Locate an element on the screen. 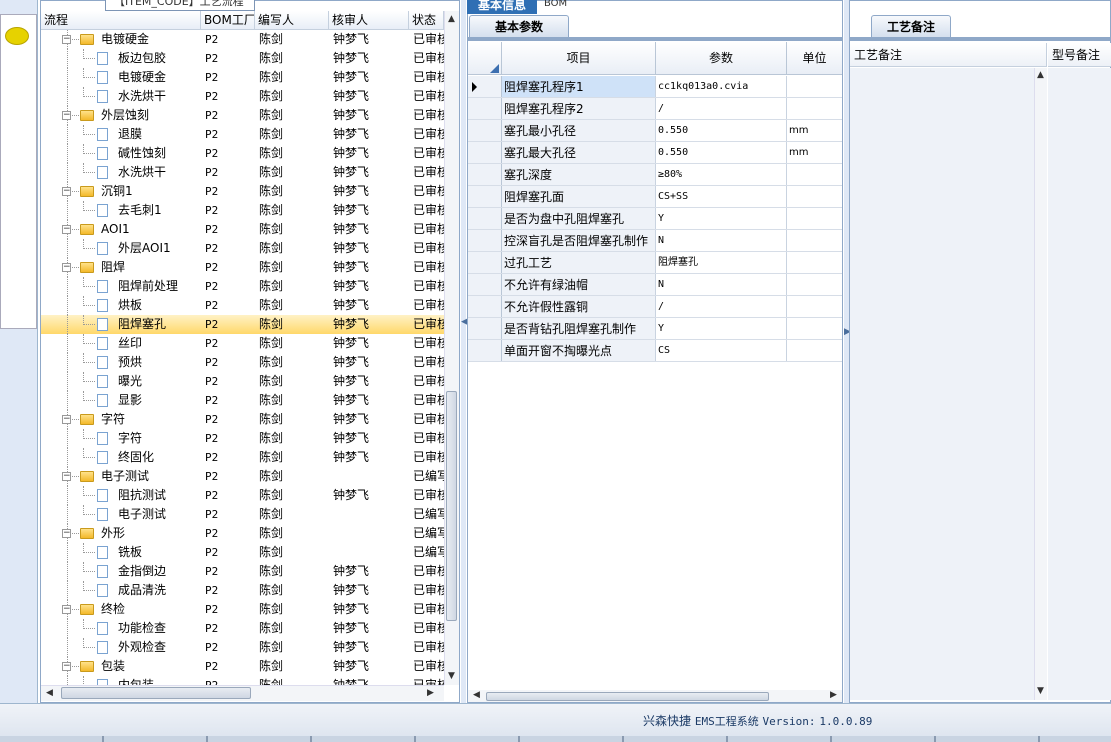 Image resolution: width=1111 pixels, height=742 pixels. tree-step-row: 显影 P2 陈剑 钟梦飞 已审核 is located at coordinates (242, 400).